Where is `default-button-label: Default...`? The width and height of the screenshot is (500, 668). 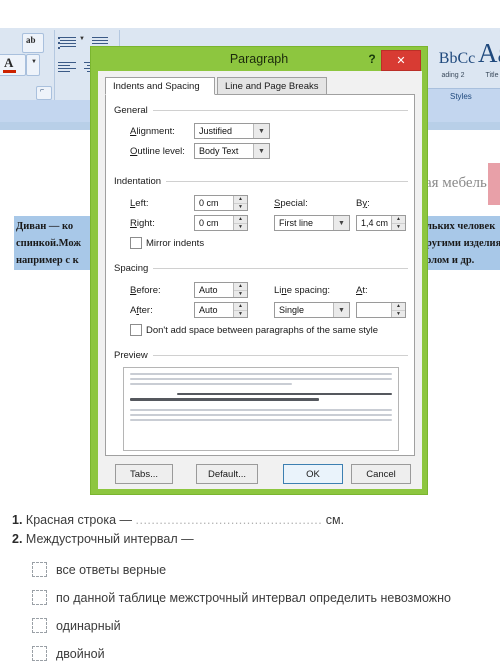 default-button-label: Default... is located at coordinates (227, 474).